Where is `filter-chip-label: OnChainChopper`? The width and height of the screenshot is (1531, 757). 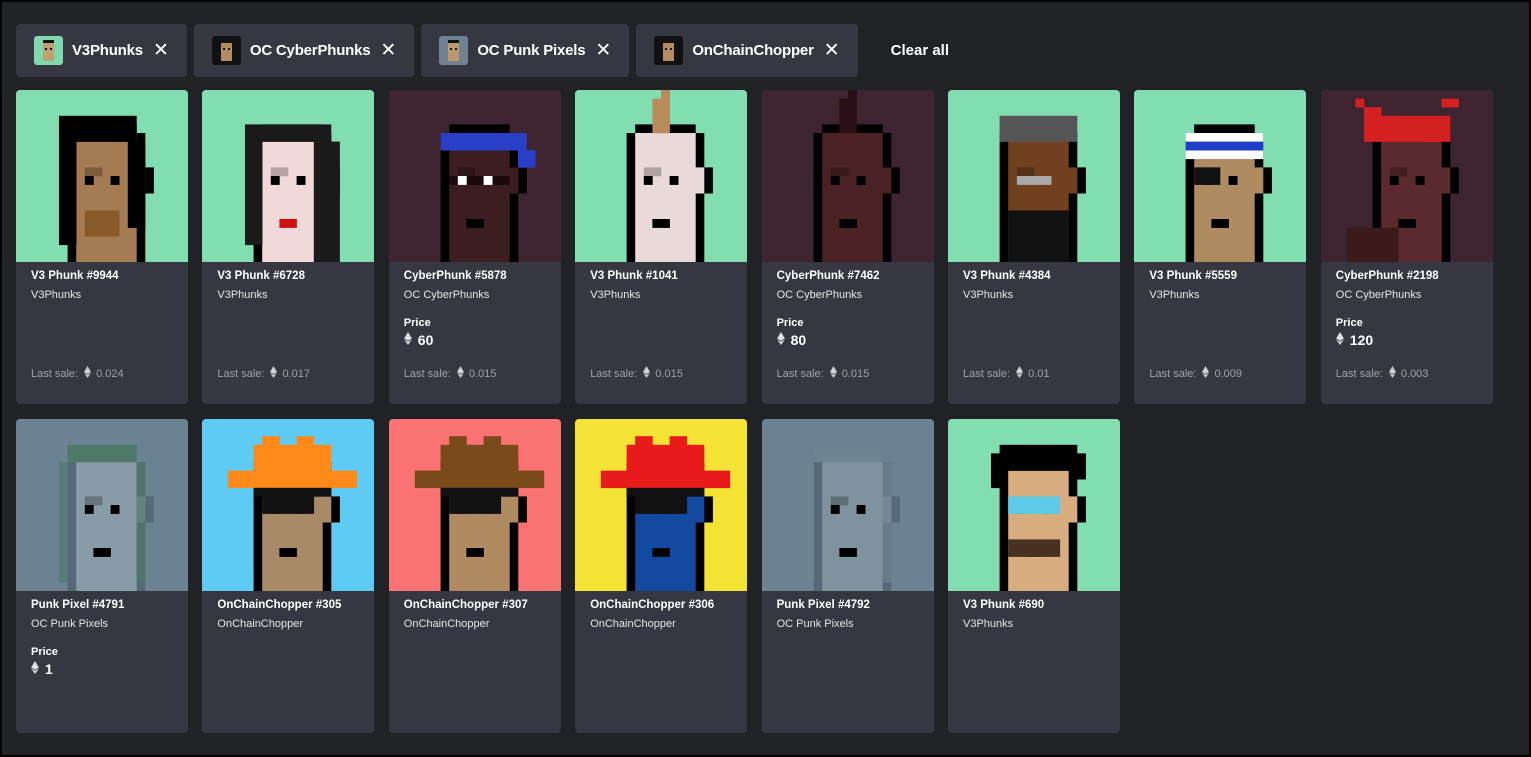
filter-chip-label: OnChainChopper is located at coordinates (753, 50).